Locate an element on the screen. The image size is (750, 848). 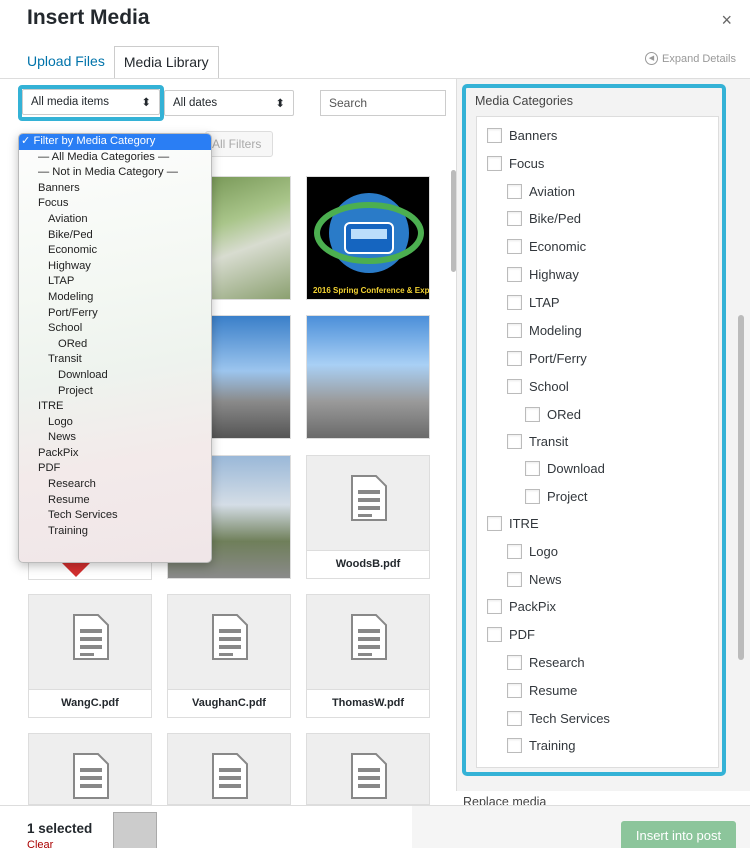
expand-details-link: ◀ Expand Details is located at coordinates (690, 58).